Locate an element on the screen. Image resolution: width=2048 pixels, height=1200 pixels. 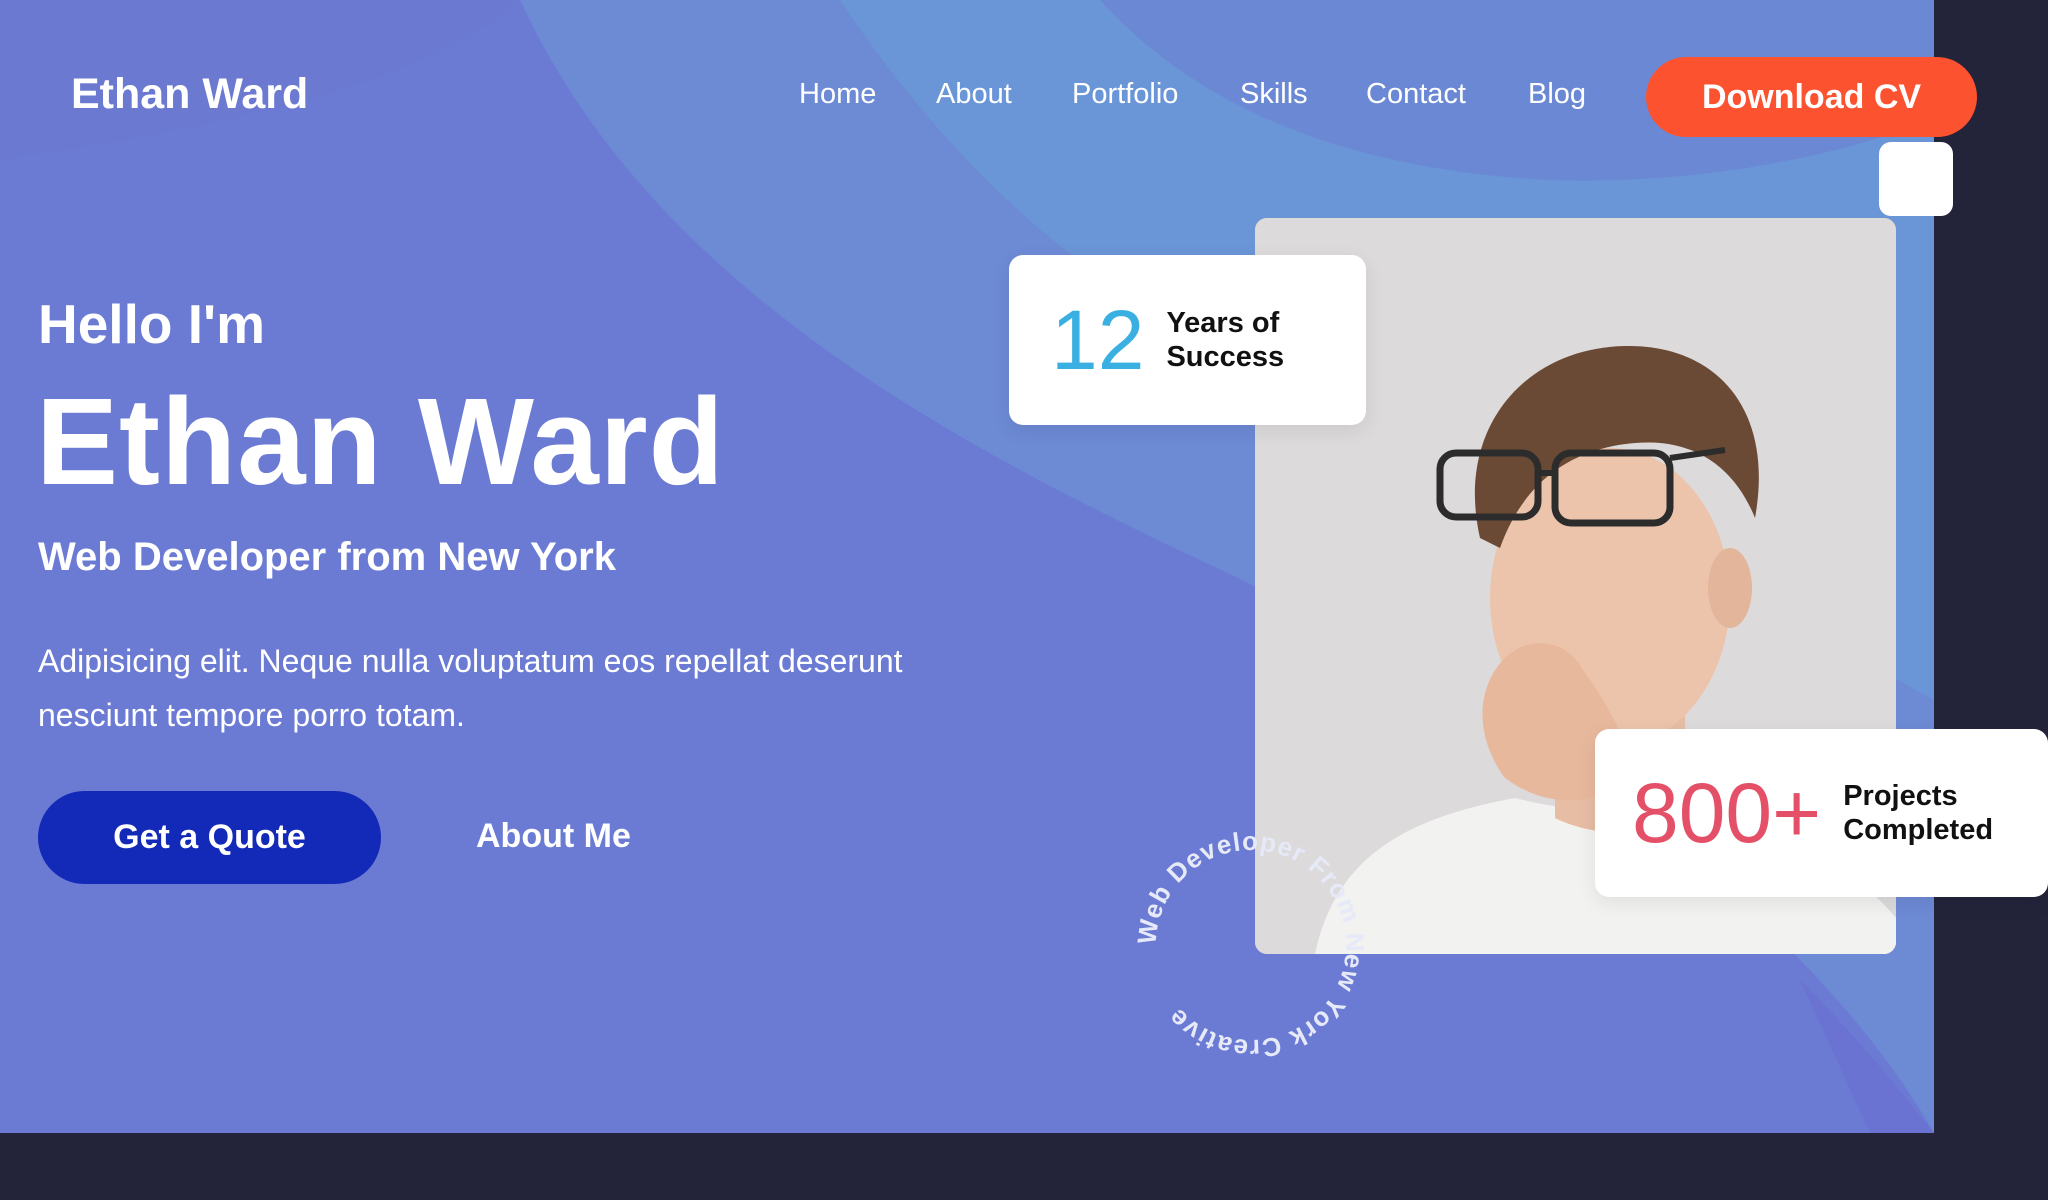
years-label-line1: Years of is located at coordinates (1223, 323).